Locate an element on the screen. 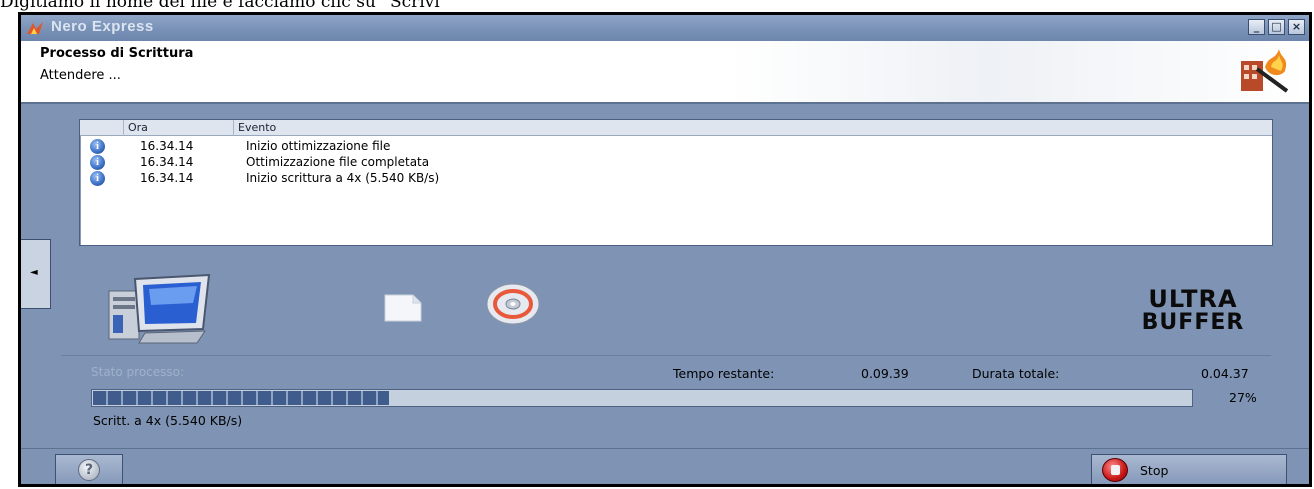 This screenshot has height=489, width=1314. file-icon is located at coordinates (403, 308).